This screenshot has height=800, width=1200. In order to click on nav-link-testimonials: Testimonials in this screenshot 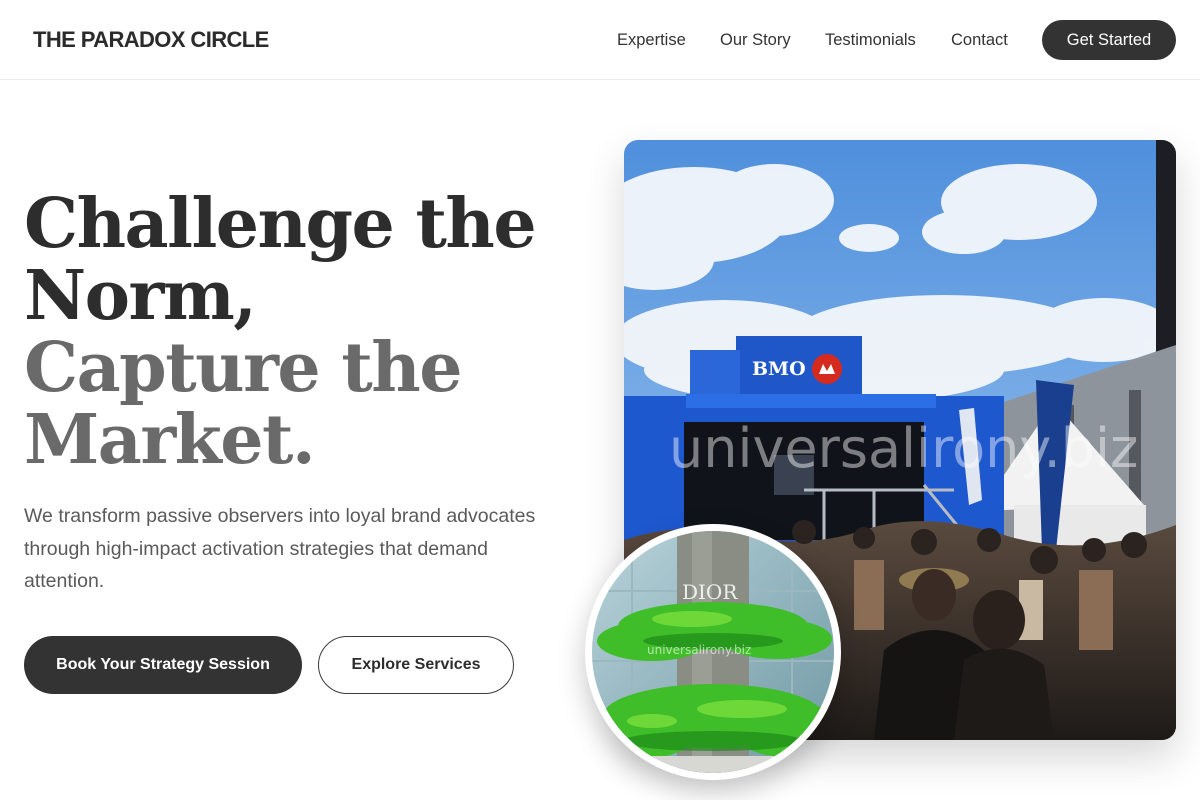, I will do `click(870, 40)`.